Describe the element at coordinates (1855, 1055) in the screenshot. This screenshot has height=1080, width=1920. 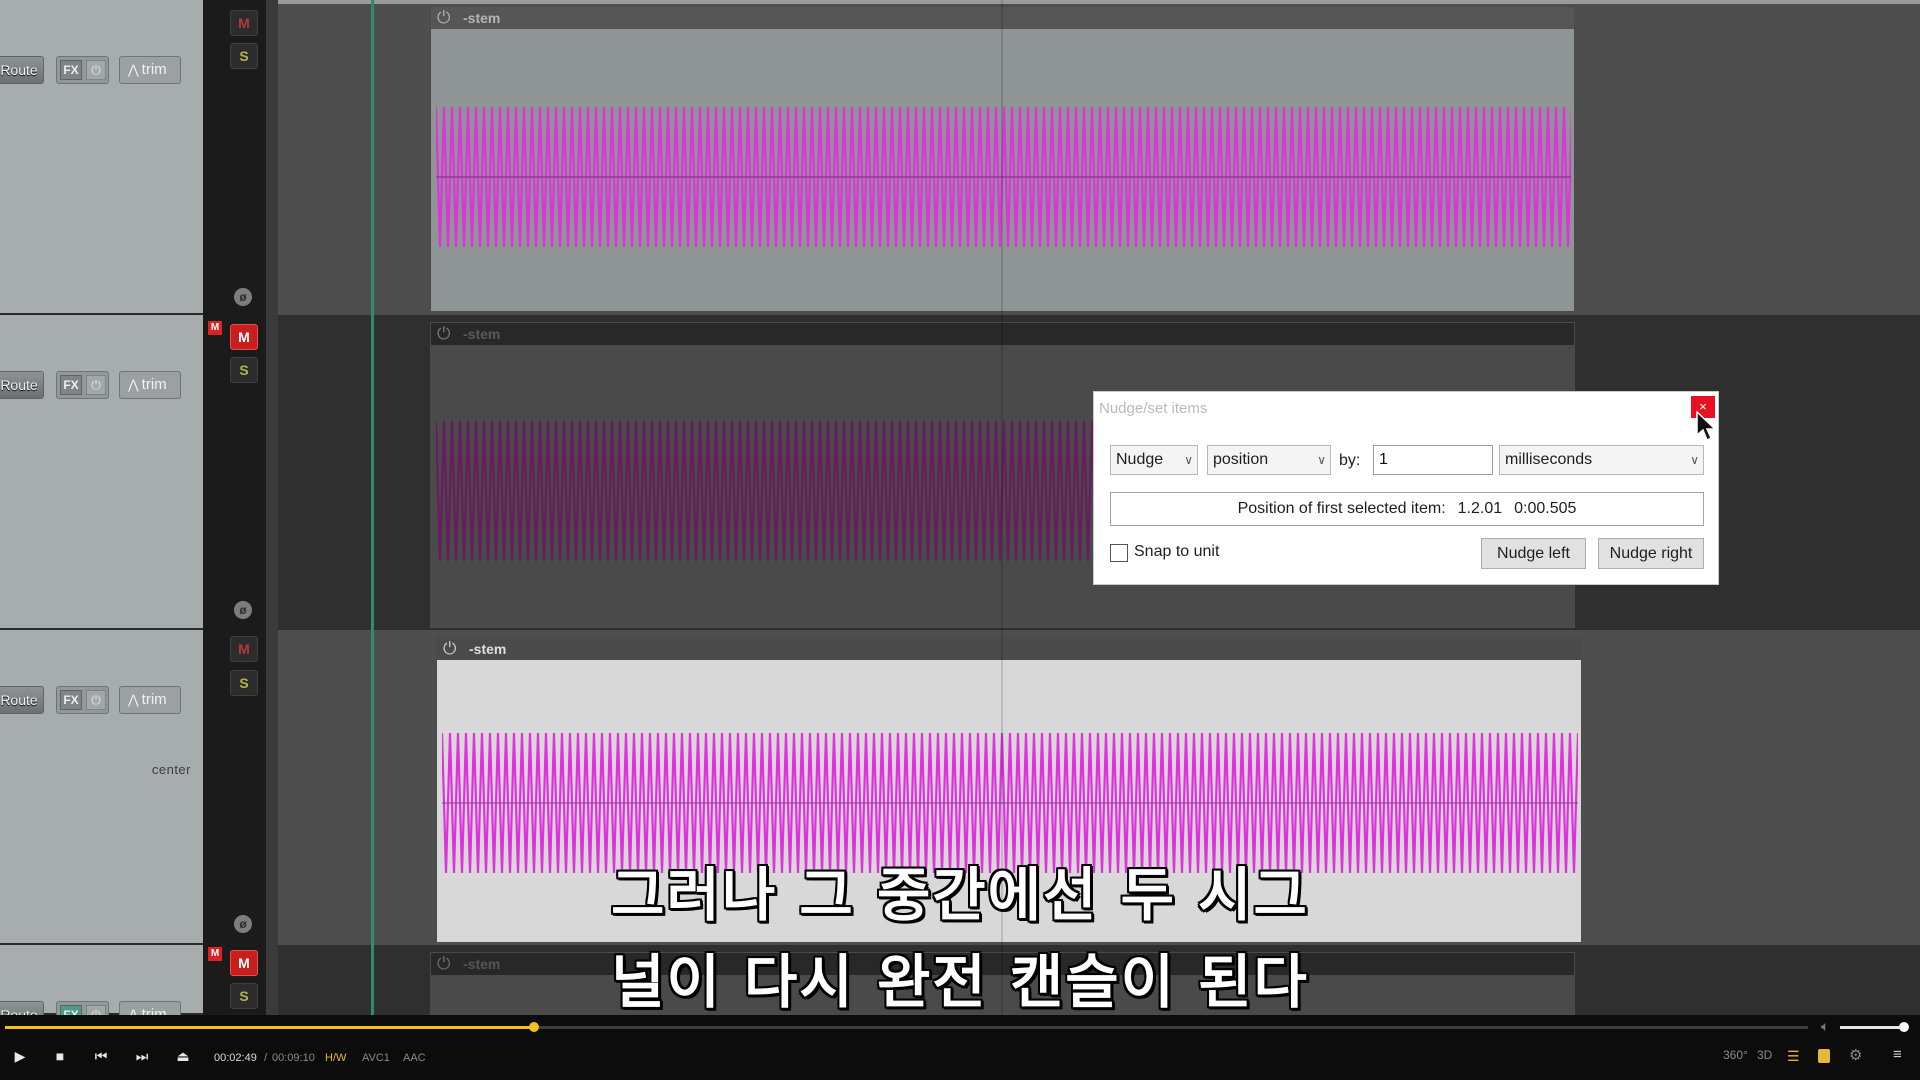
I see `settings-gear-icon: ⚙` at that location.